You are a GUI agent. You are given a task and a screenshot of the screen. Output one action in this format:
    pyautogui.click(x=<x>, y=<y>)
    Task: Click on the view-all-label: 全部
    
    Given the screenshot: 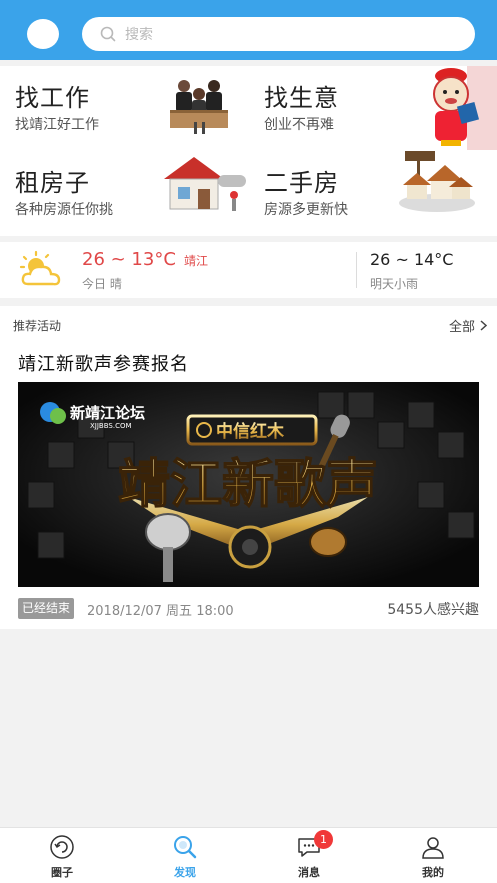 What is the action you would take?
    pyautogui.click(x=461, y=327)
    